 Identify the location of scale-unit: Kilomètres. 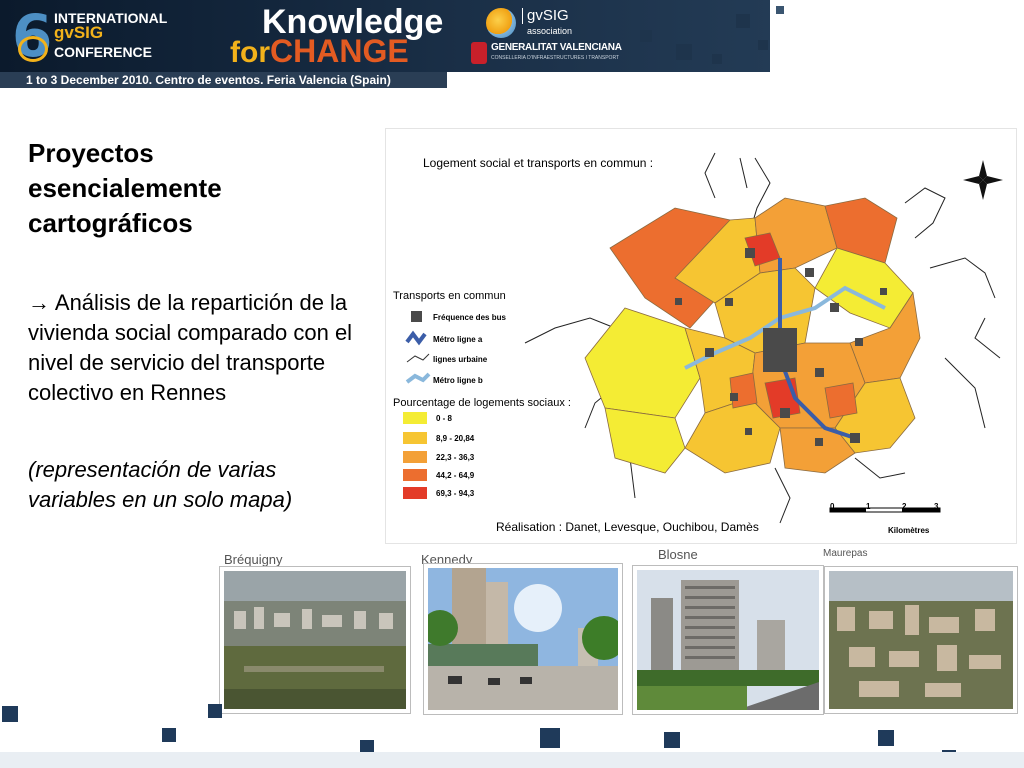
(909, 530).